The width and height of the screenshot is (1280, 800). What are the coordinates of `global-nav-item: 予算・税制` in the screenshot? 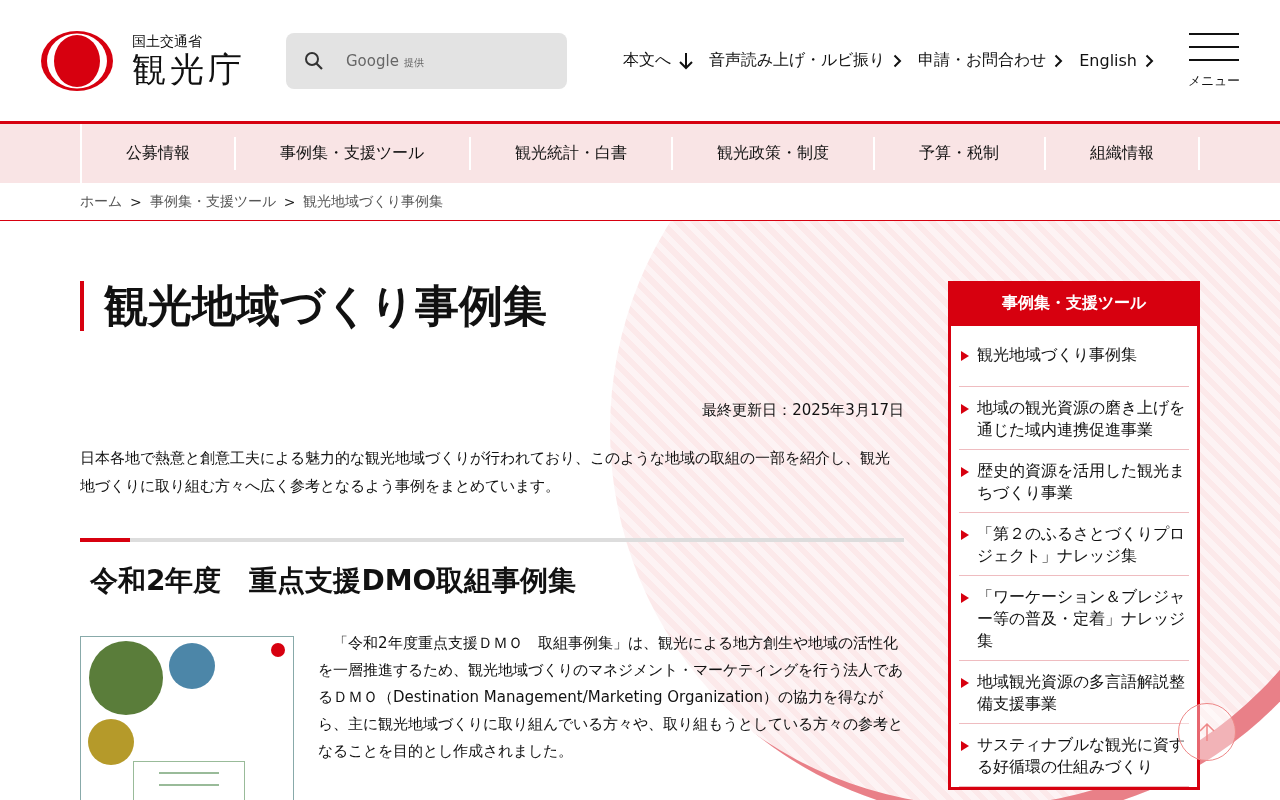 It's located at (960, 153).